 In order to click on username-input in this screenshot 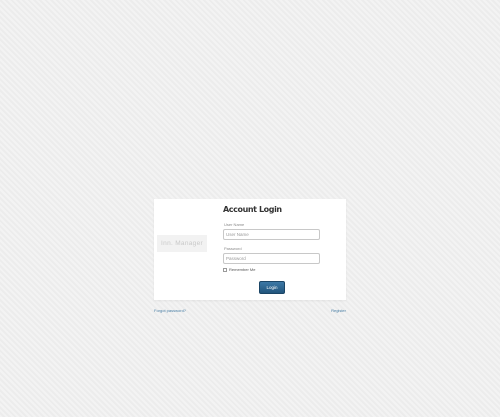, I will do `click(271, 234)`.